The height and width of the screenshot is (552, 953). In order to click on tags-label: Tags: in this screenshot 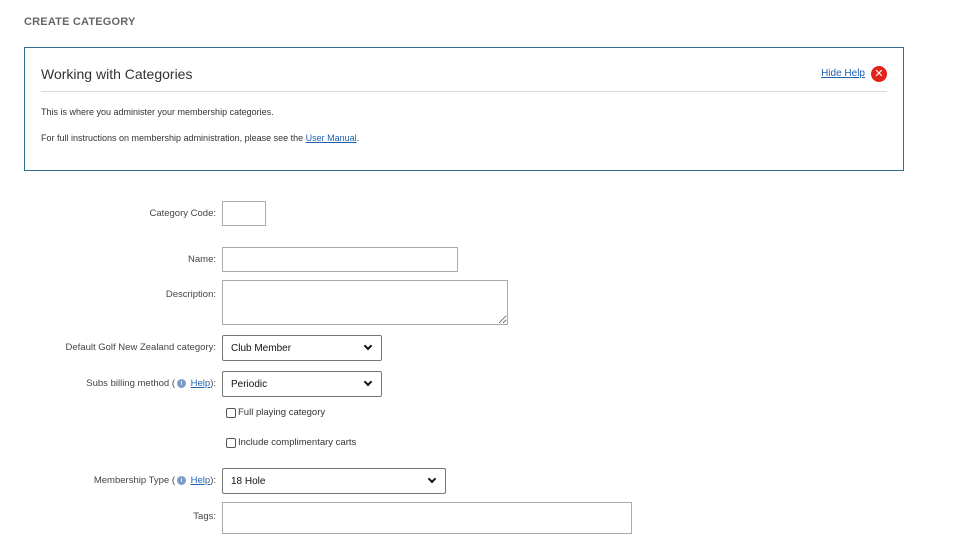, I will do `click(204, 516)`.